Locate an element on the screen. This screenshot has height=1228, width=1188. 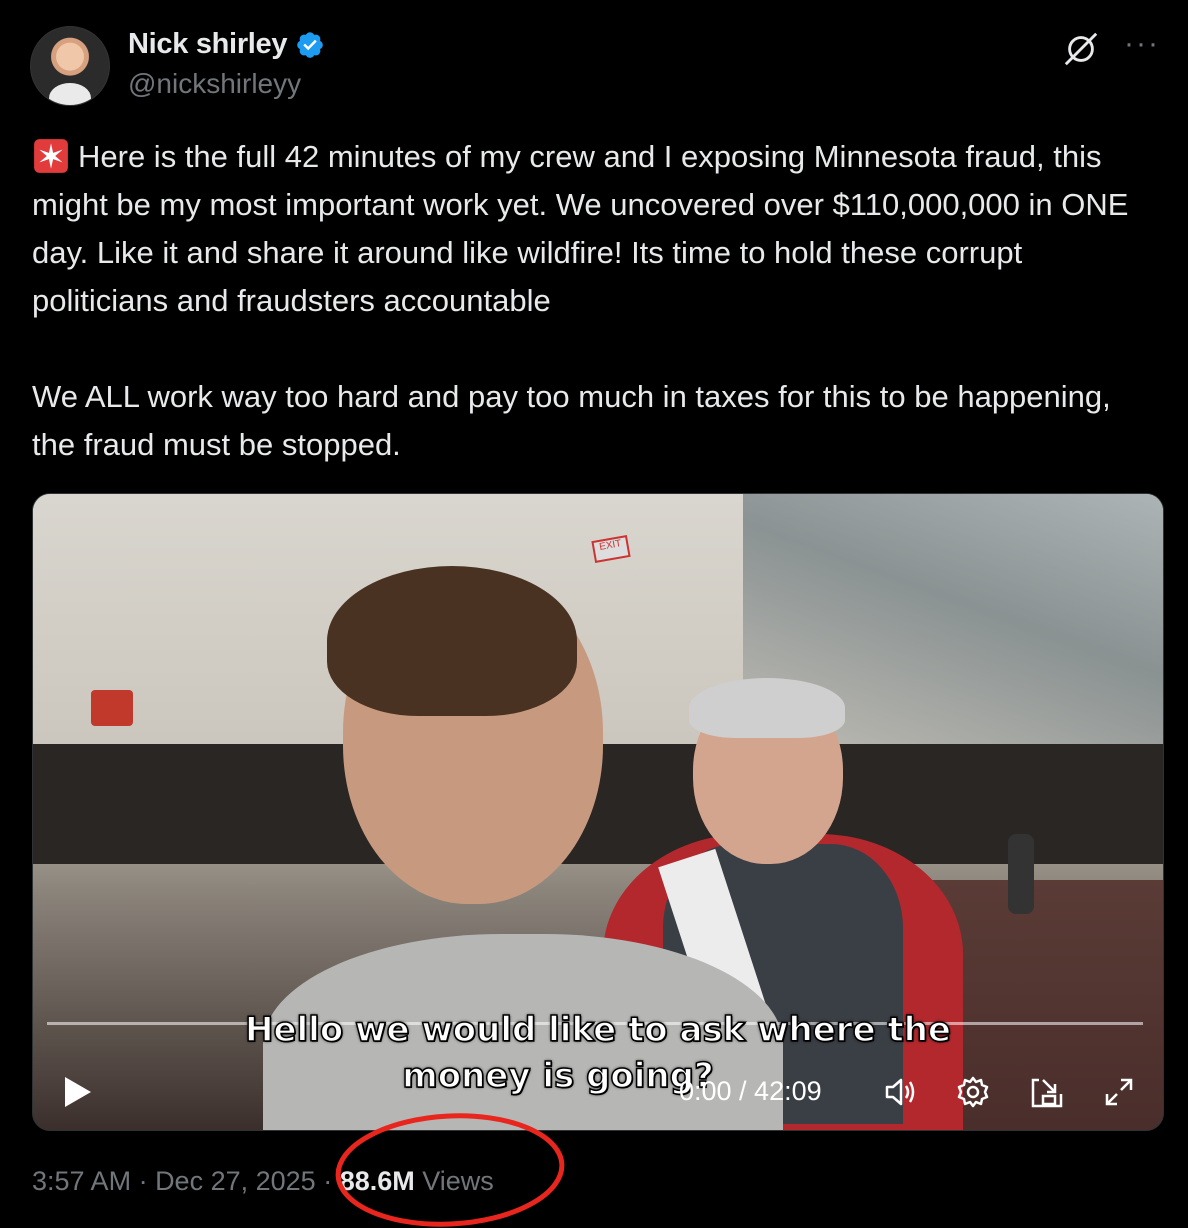
fullscreen-icon is located at coordinates (1119, 1092).